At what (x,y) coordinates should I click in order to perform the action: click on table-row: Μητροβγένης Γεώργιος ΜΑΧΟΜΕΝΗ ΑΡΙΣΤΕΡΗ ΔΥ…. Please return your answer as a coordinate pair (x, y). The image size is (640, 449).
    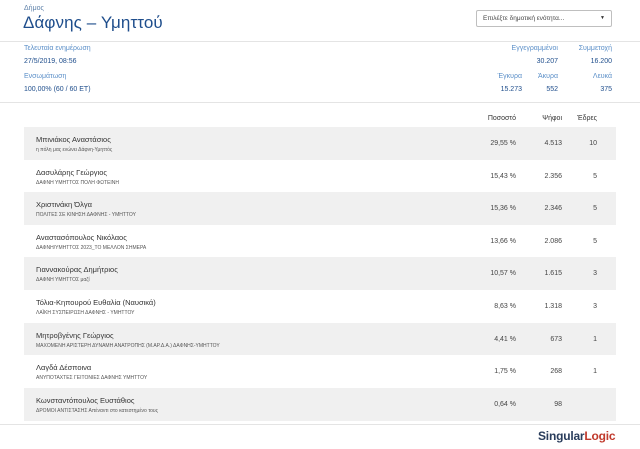
    Looking at the image, I should click on (320, 339).